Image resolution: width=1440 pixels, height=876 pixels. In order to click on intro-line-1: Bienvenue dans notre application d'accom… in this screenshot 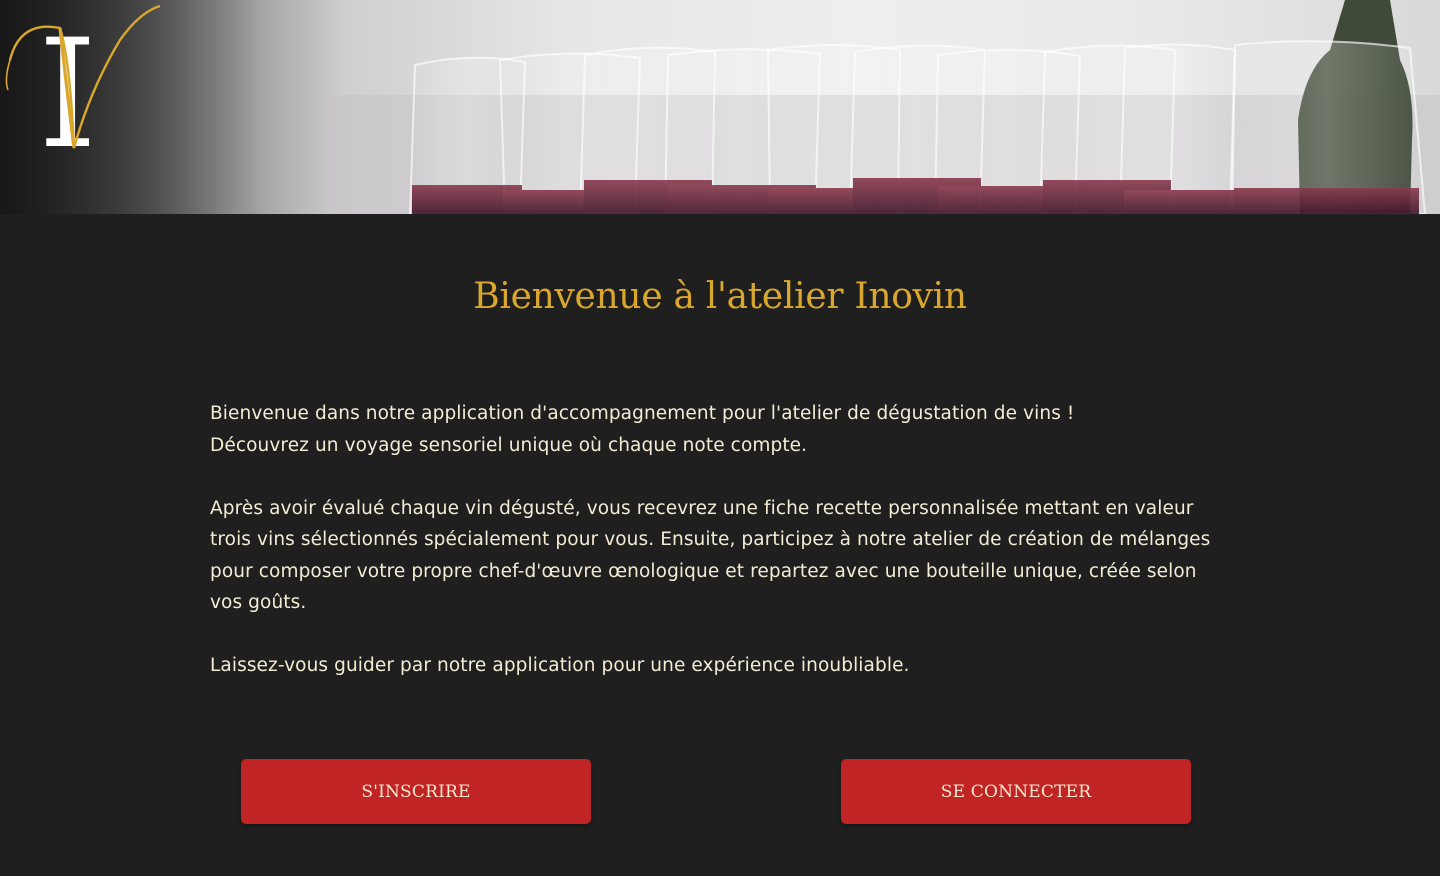, I will do `click(642, 413)`.